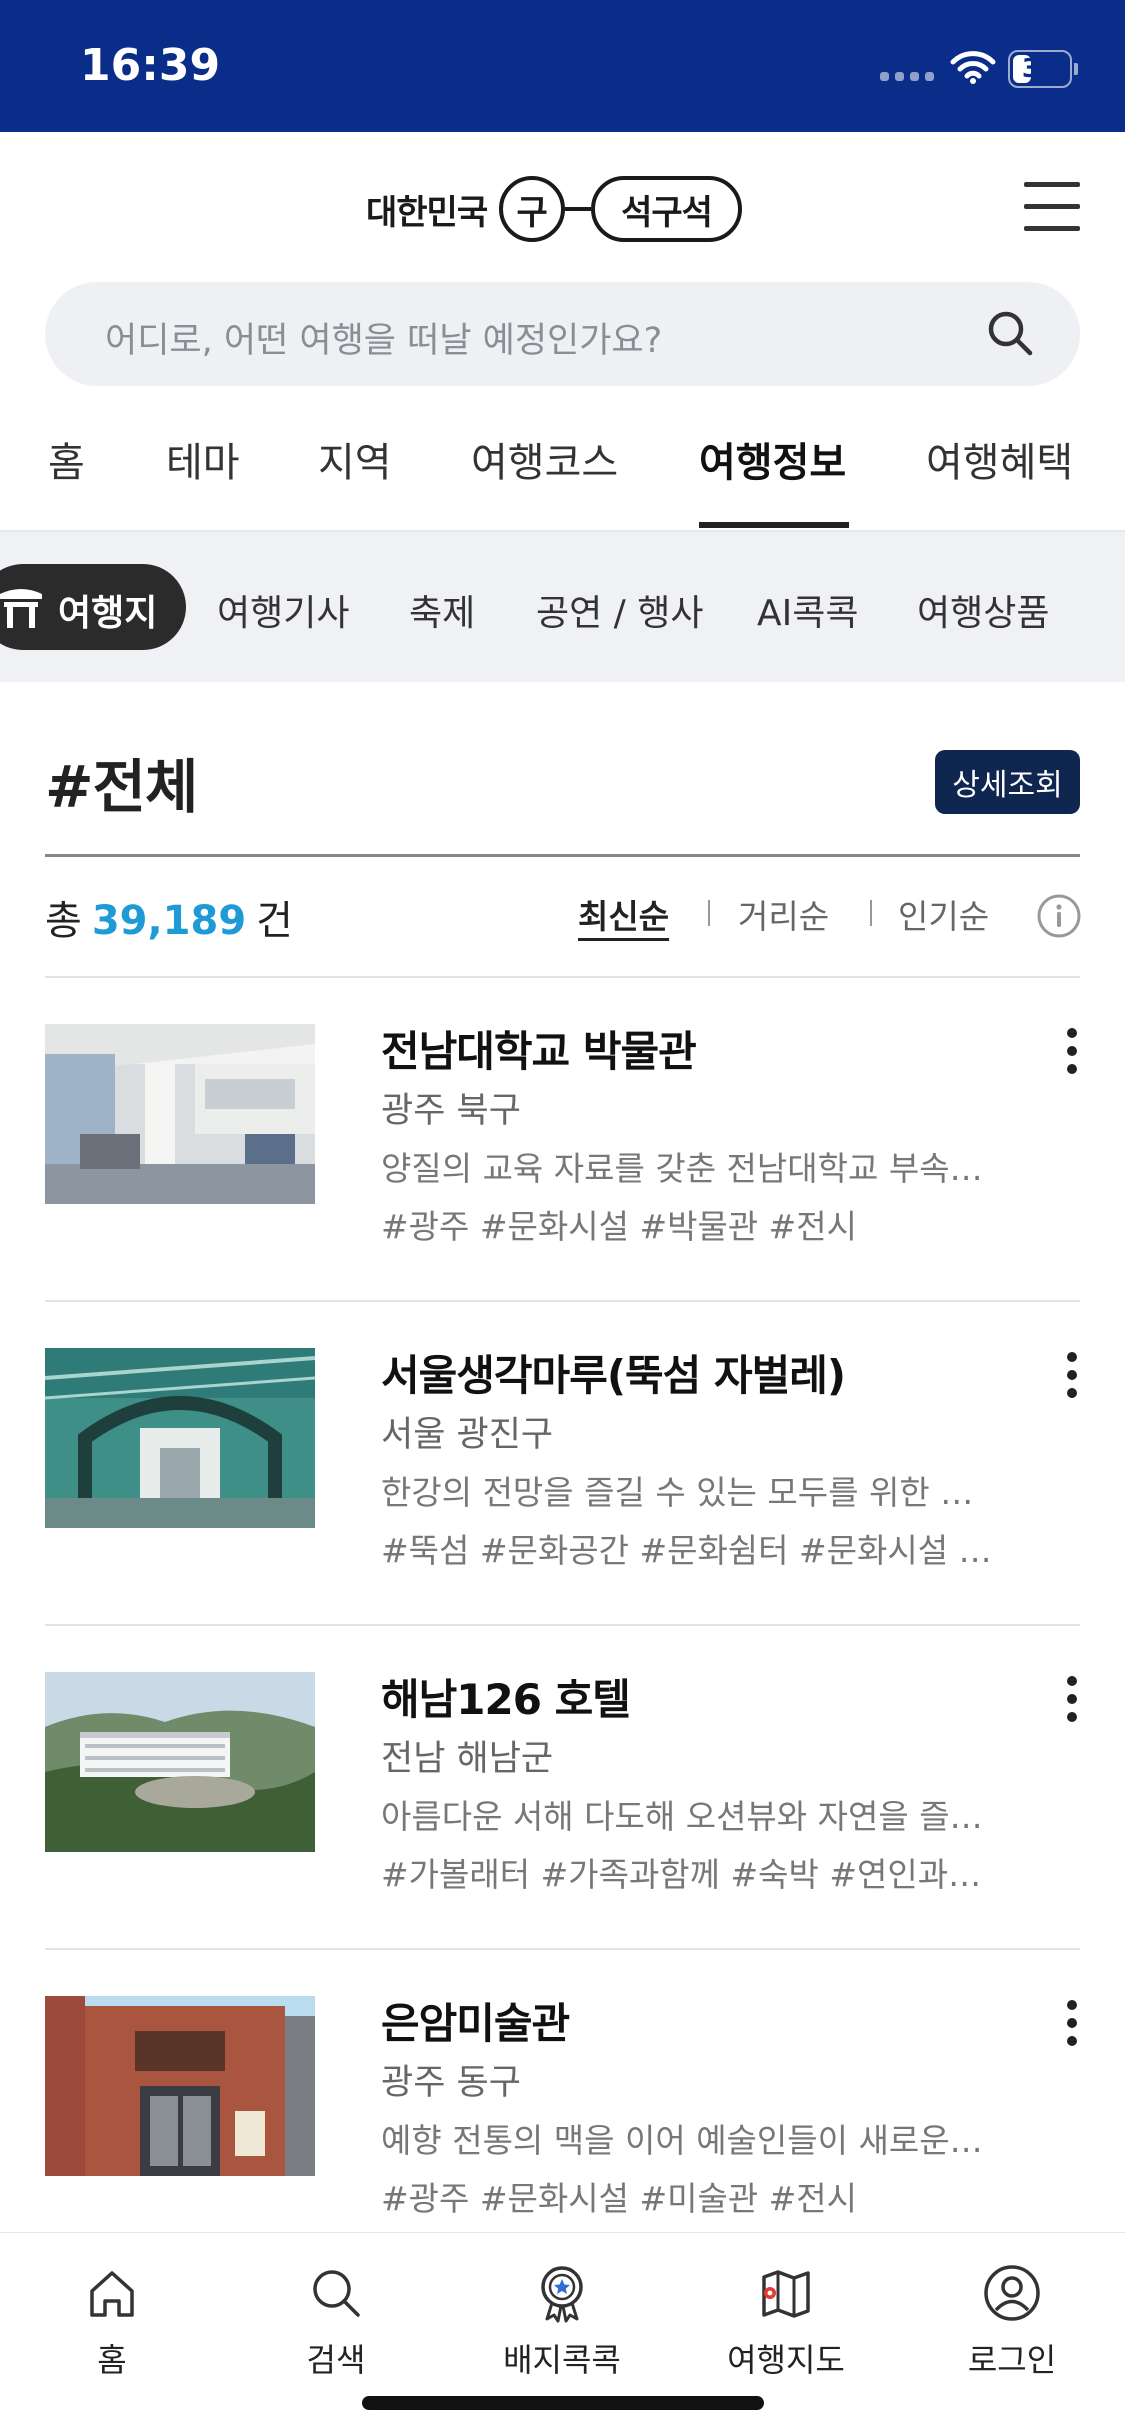 The image size is (1125, 2436). Describe the element at coordinates (999, 459) in the screenshot. I see `tab-travel-benefits: 여행혜택` at that location.